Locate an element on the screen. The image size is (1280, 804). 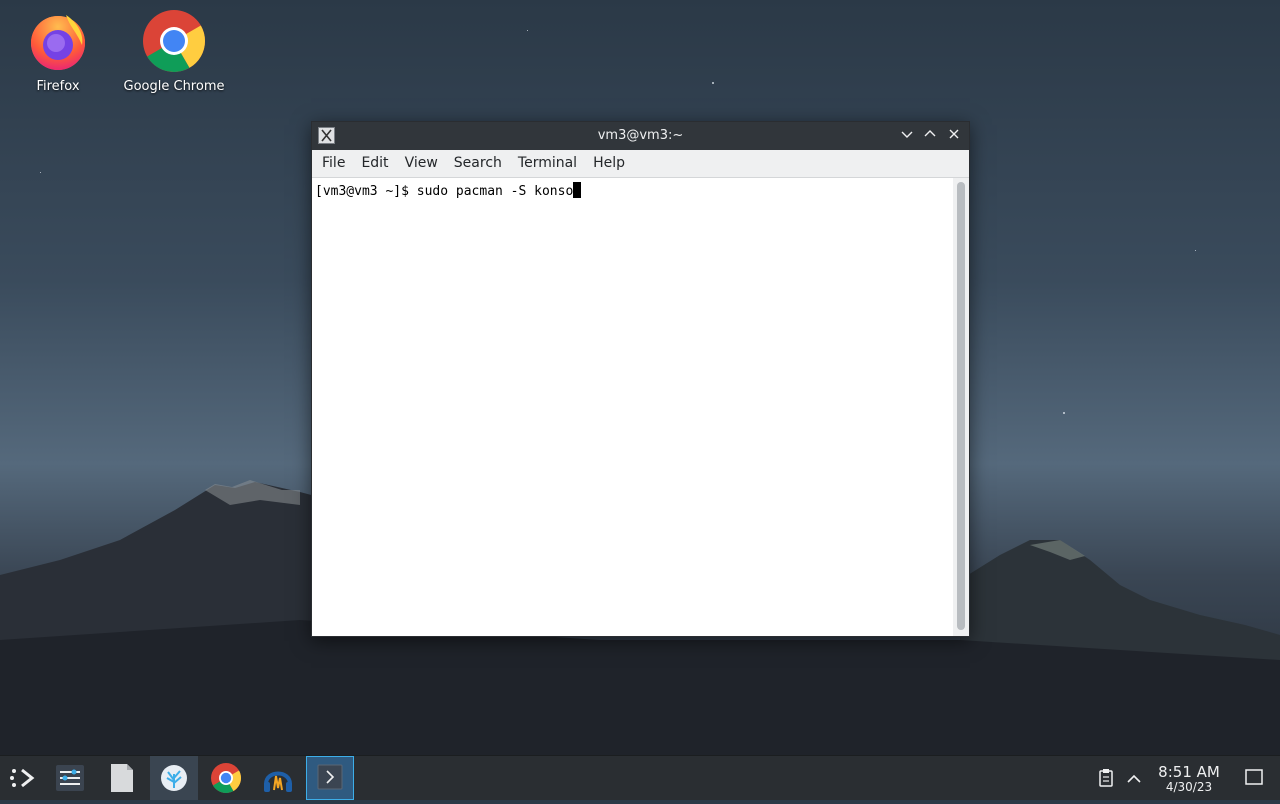
terminal-scrollbar is located at coordinates (961, 407).